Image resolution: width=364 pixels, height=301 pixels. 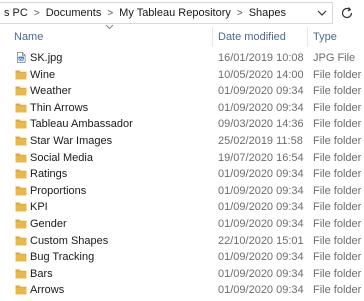 What do you see at coordinates (59, 107) in the screenshot?
I see `file-name: Thin Arrows` at bounding box center [59, 107].